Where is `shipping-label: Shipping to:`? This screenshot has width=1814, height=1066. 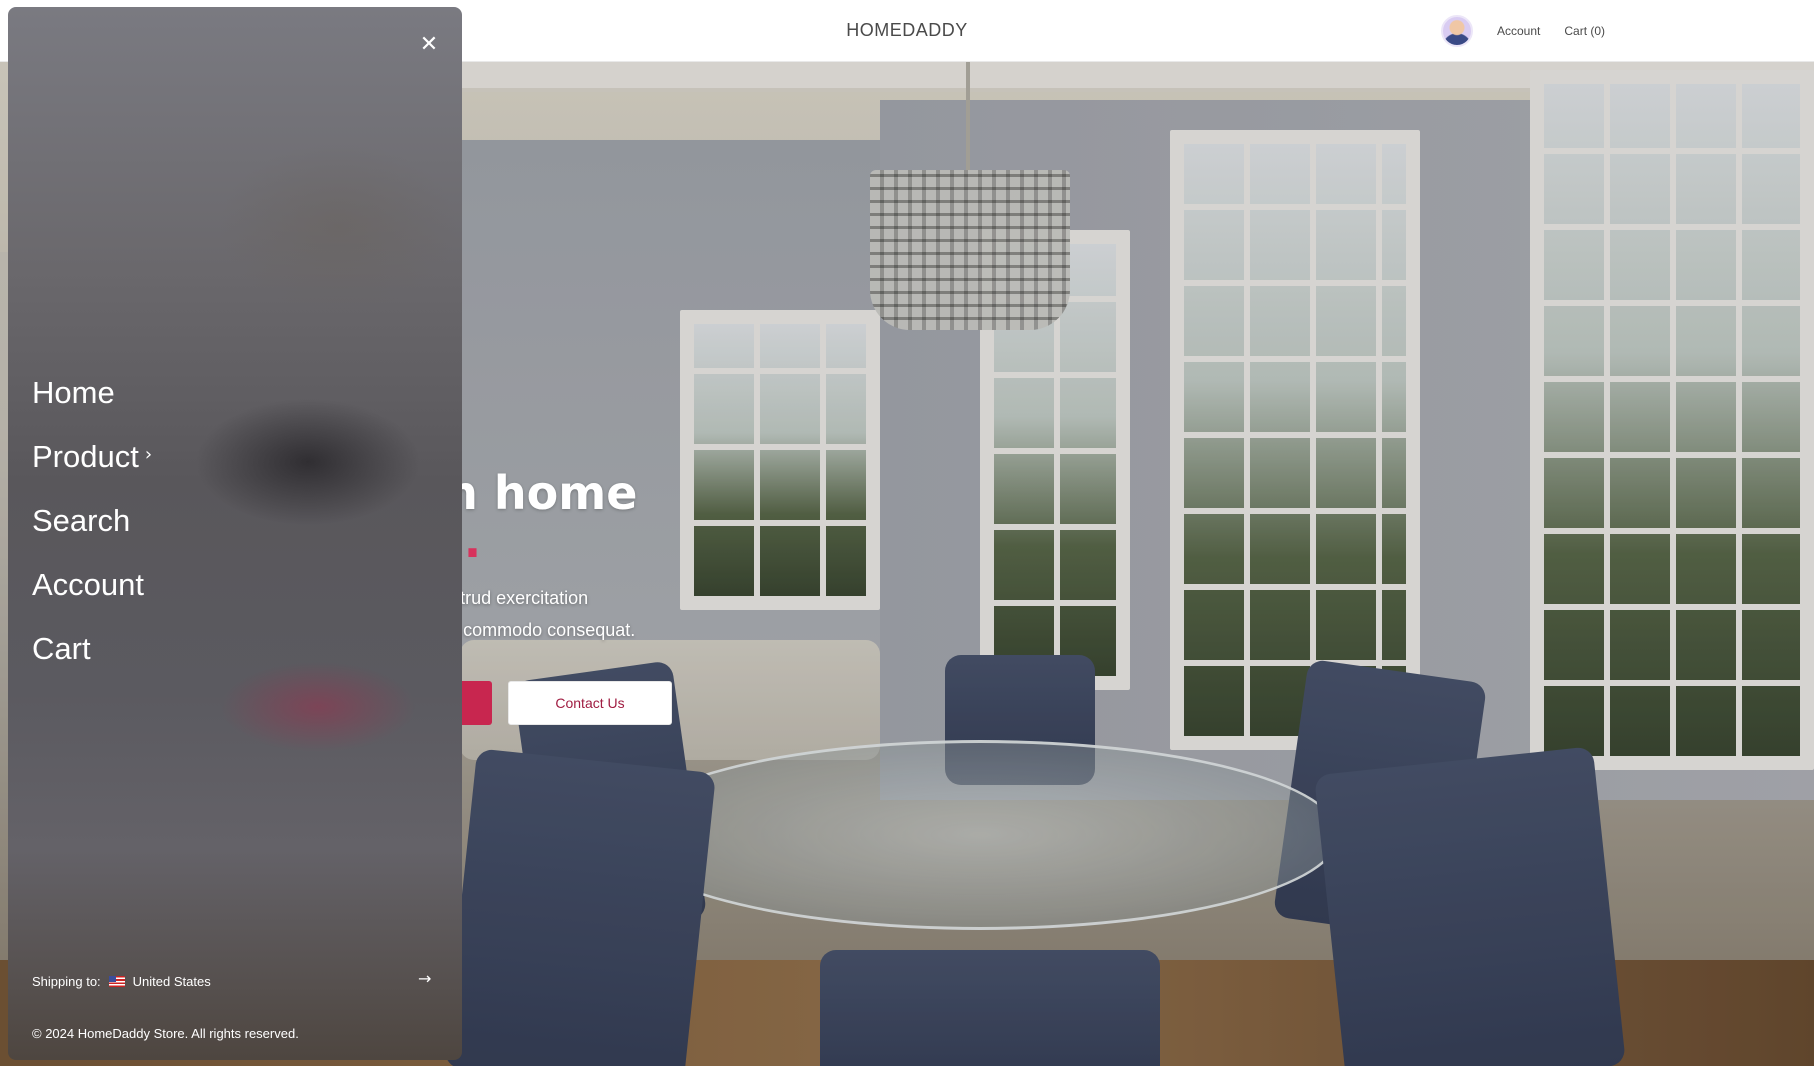 shipping-label: Shipping to: is located at coordinates (66, 981).